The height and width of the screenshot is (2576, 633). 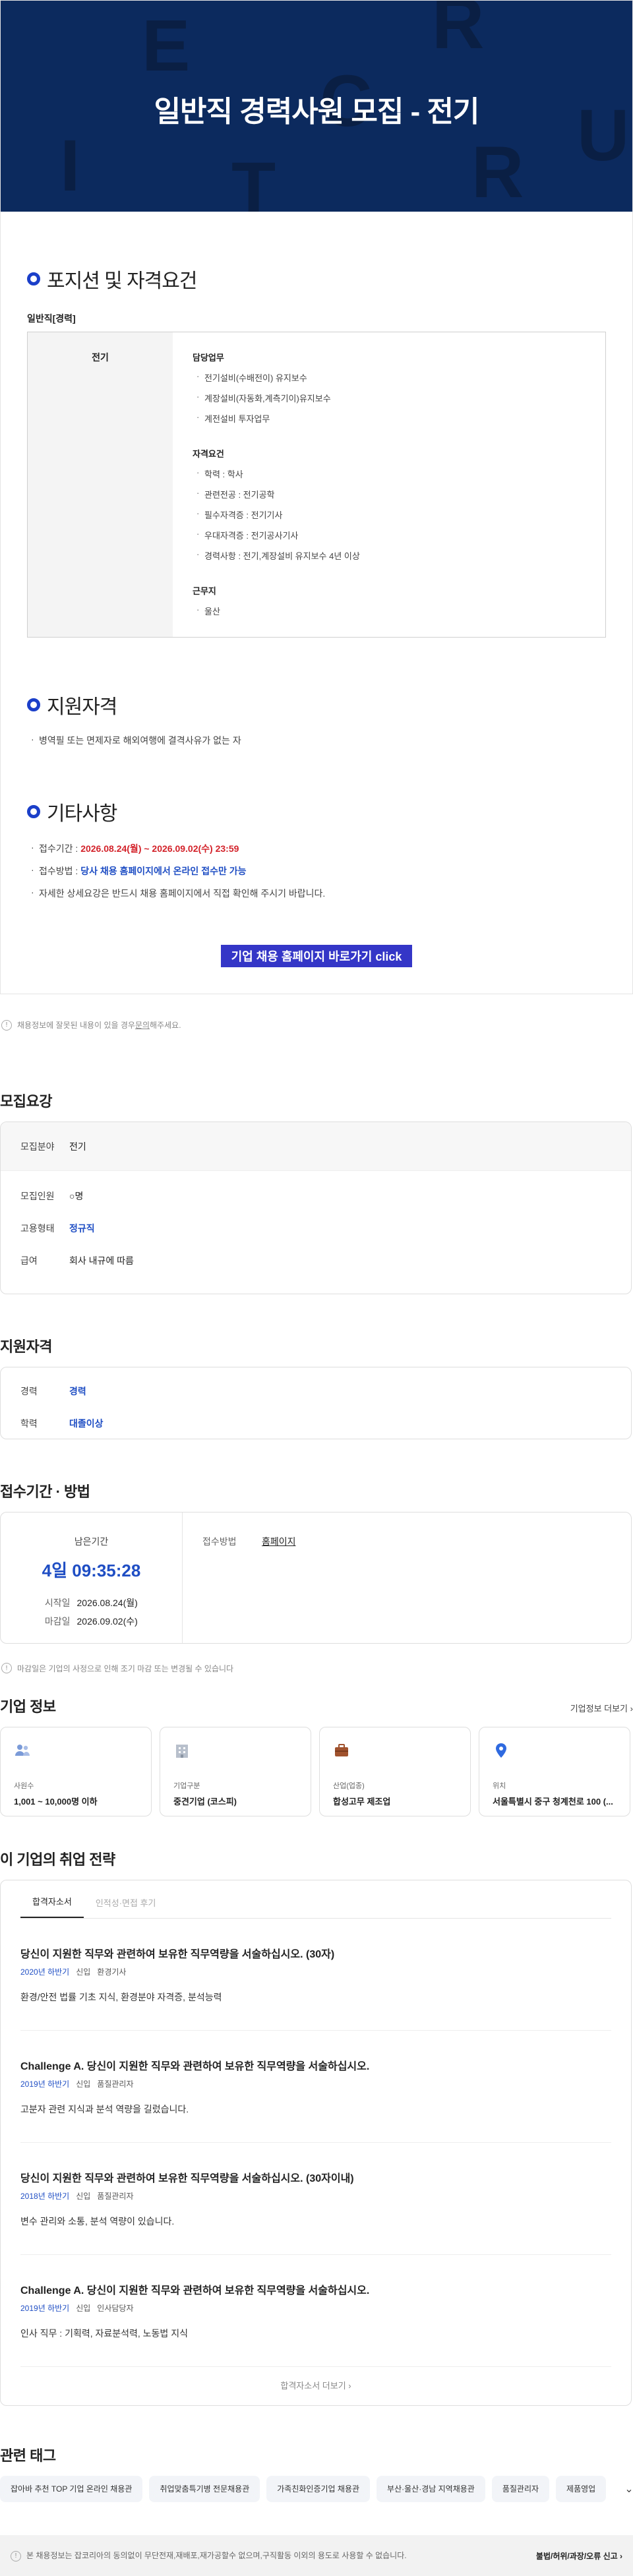 I want to click on question-meta: 2019년 하반기 신입 품질관리자, so click(x=315, y=2083).